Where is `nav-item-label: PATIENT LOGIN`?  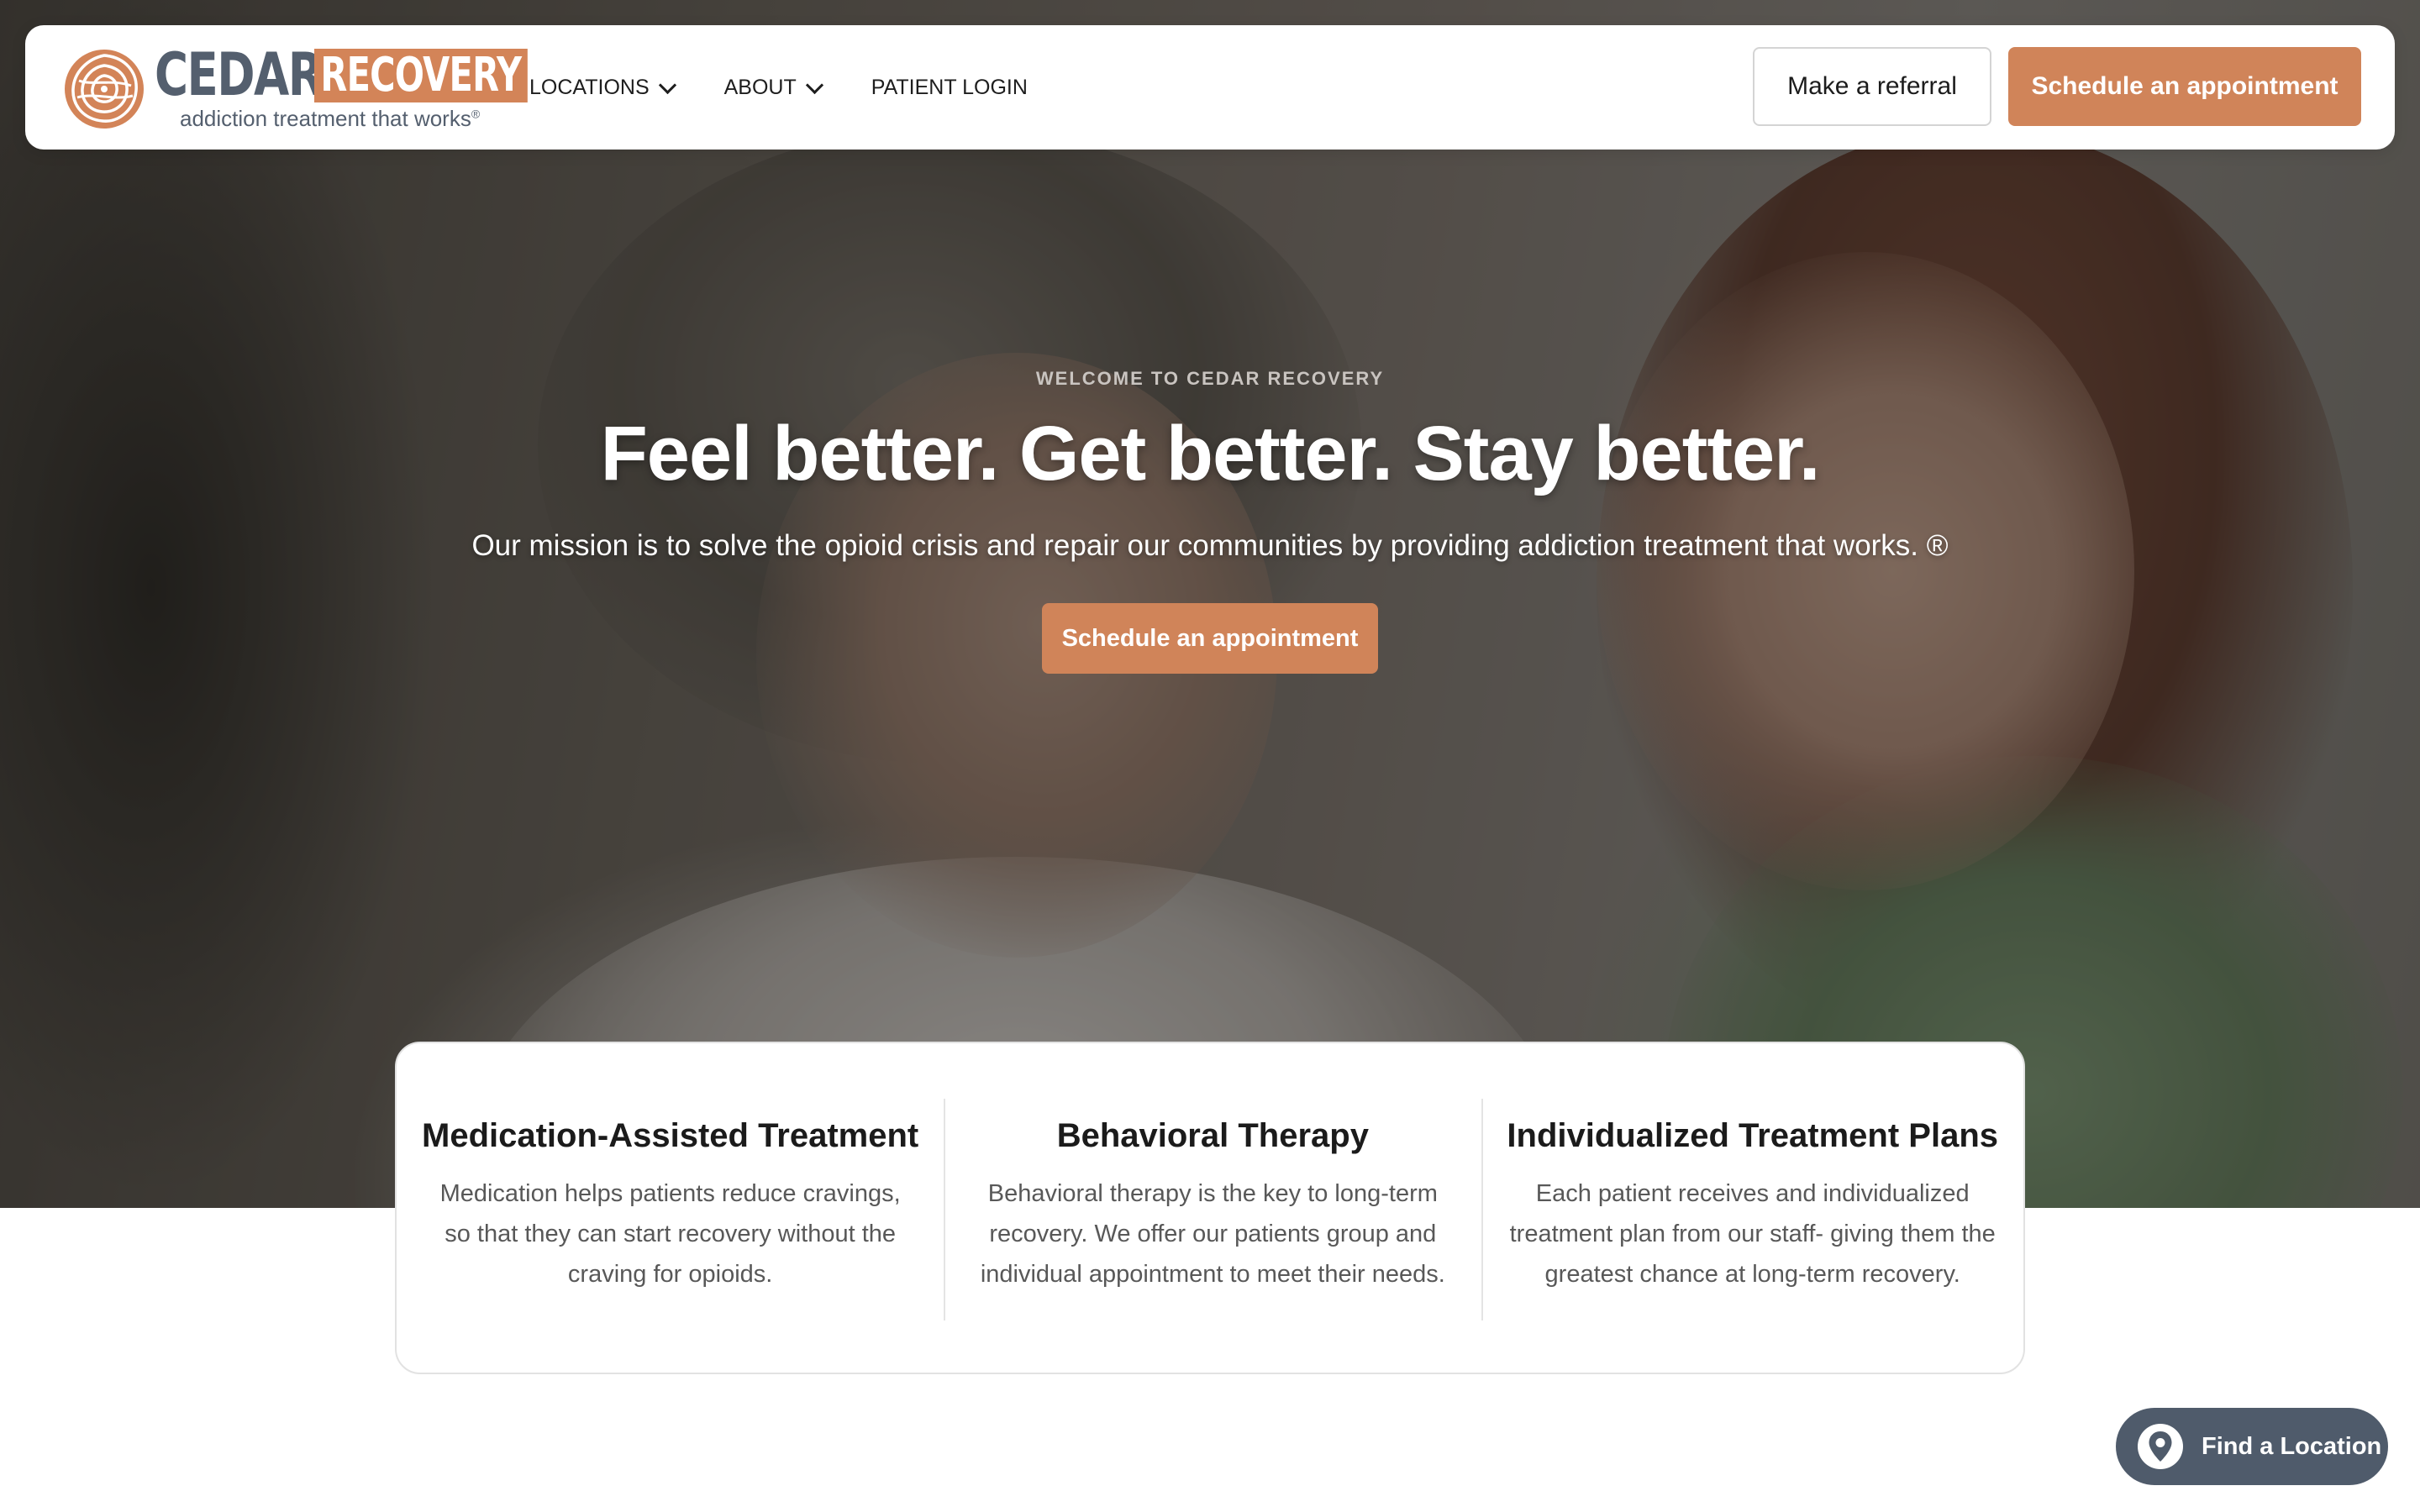
nav-item-label: PATIENT LOGIN is located at coordinates (950, 87).